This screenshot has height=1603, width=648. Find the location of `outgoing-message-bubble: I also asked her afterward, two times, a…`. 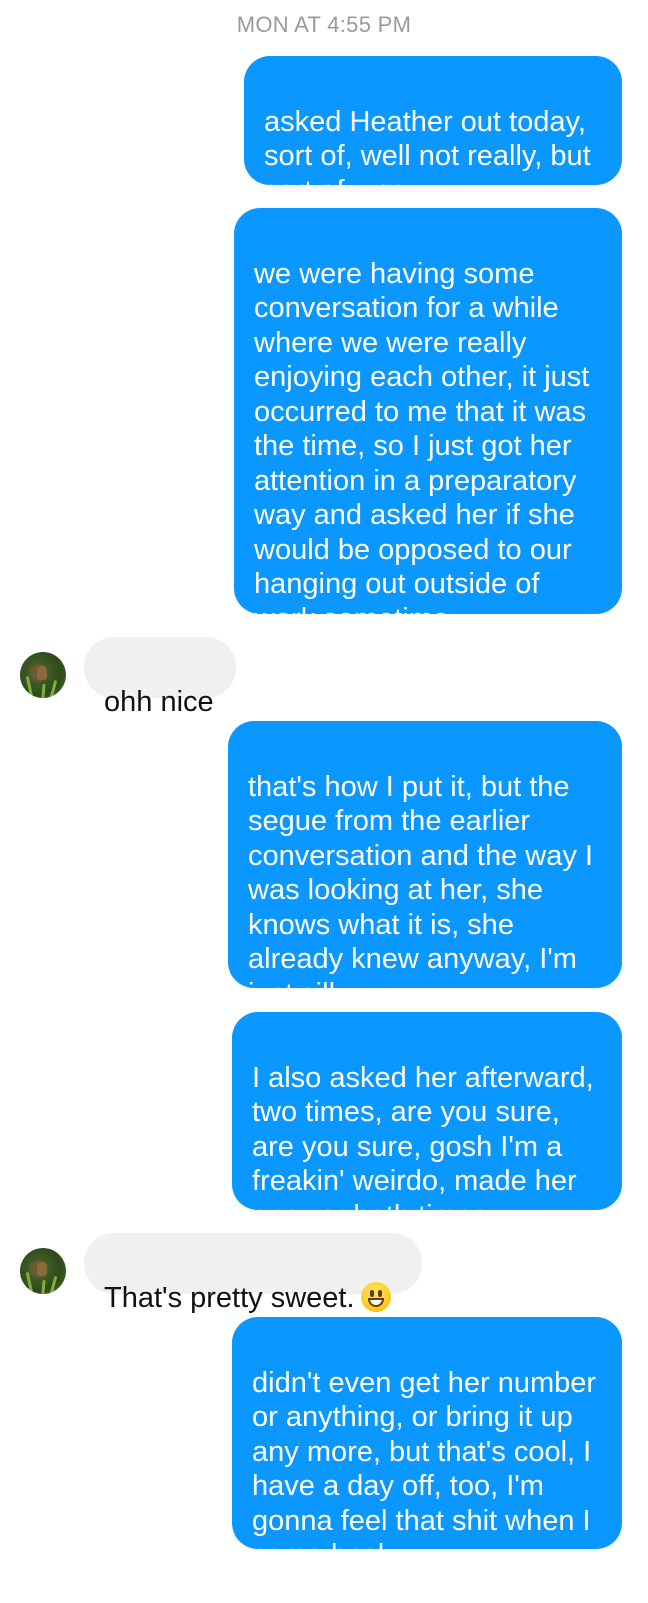

outgoing-message-bubble: I also asked her afterward, two times, a… is located at coordinates (427, 1122).